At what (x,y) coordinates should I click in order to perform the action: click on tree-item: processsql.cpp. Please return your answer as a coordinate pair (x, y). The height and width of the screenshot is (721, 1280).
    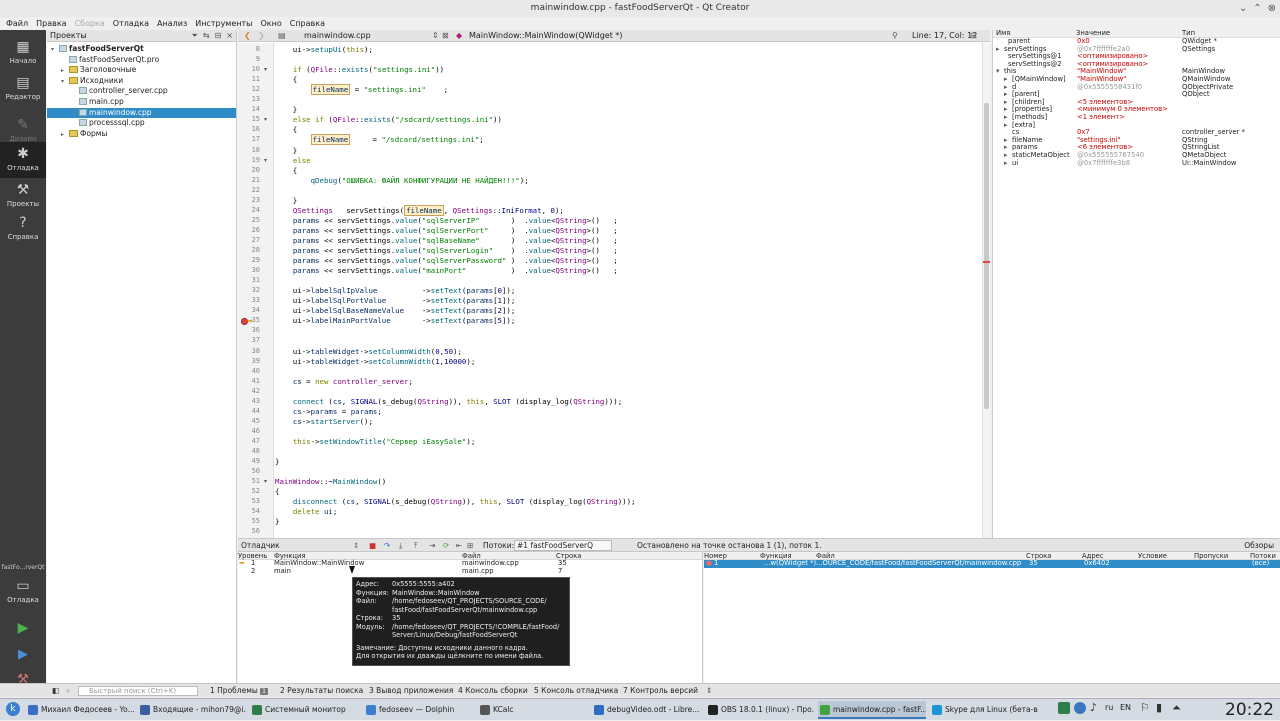
    Looking at the image, I should click on (141, 123).